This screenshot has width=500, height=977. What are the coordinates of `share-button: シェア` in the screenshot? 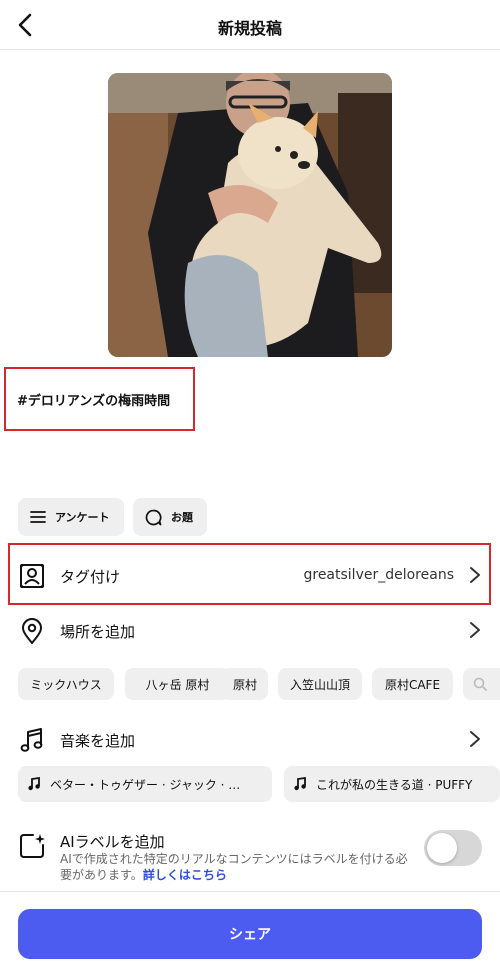 It's located at (250, 934).